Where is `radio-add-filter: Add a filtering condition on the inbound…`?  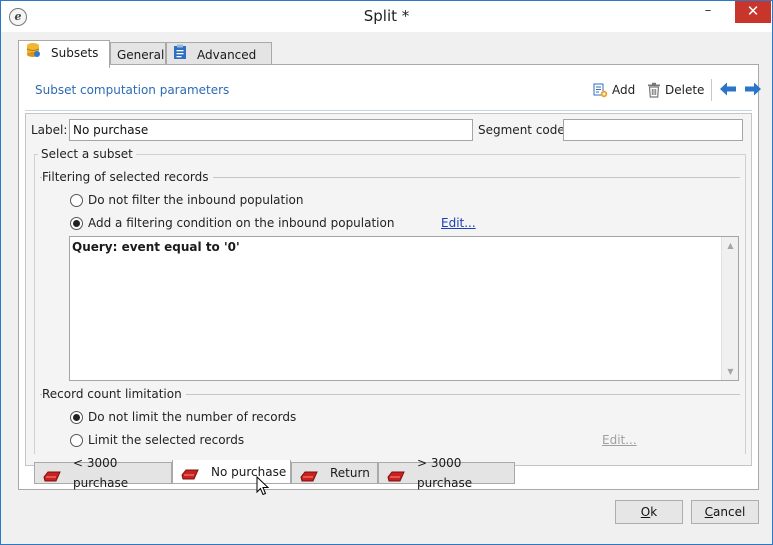
radio-add-filter: Add a filtering condition on the inbound… is located at coordinates (232, 223).